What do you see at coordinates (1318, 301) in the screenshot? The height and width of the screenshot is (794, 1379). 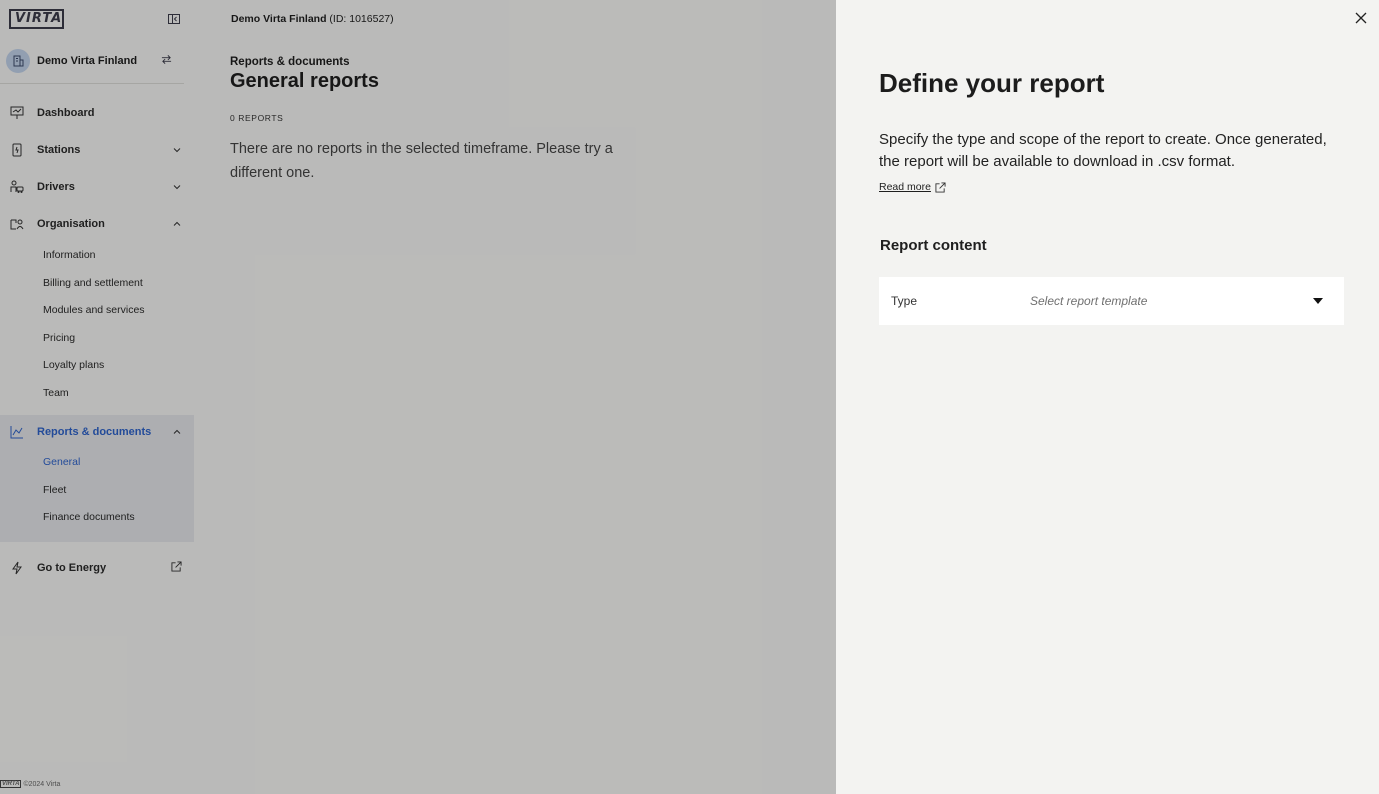 I see `caret-down-icon` at bounding box center [1318, 301].